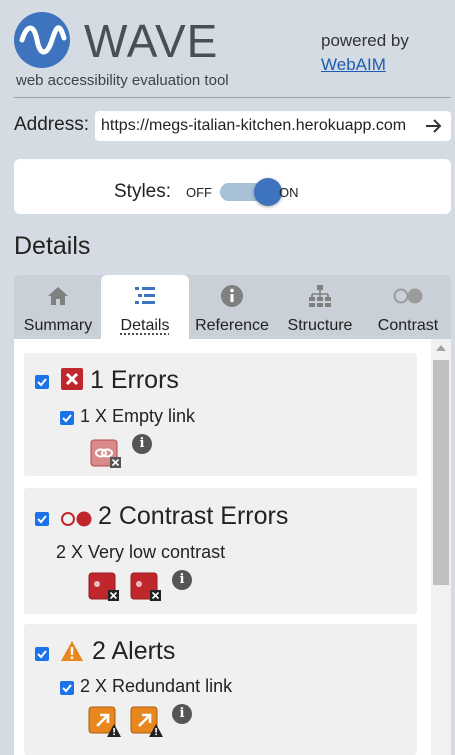 The height and width of the screenshot is (755, 455). What do you see at coordinates (42, 40) in the screenshot?
I see `wave-logo-icon` at bounding box center [42, 40].